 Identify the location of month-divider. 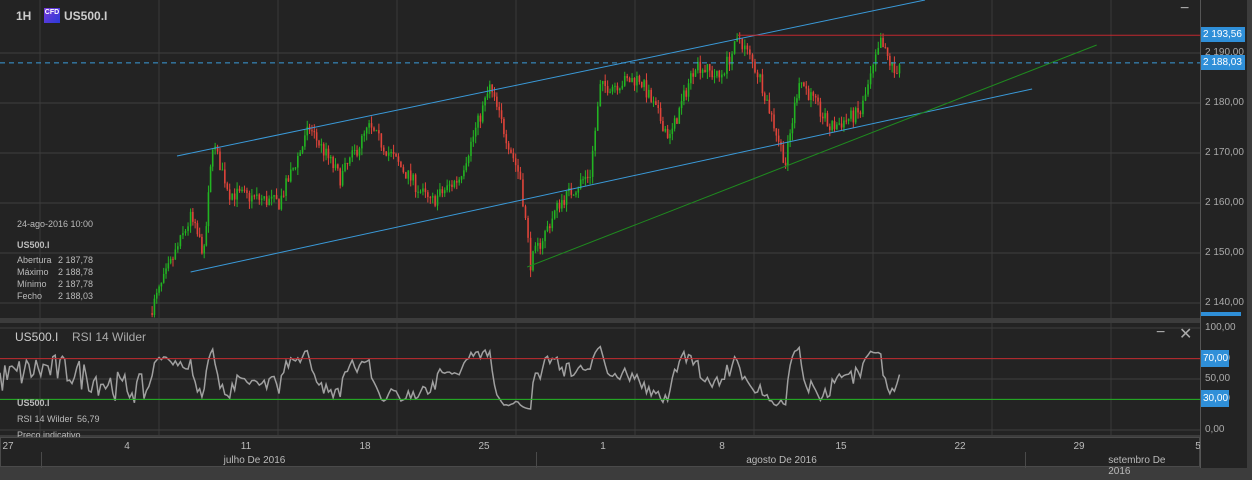
(1025, 460).